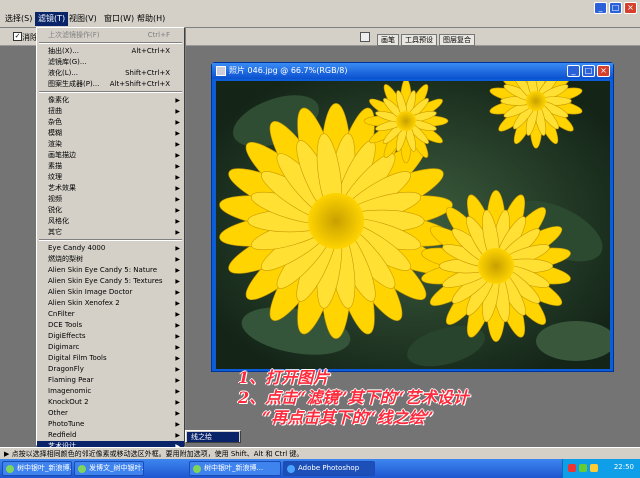 This screenshot has width=640, height=478. Describe the element at coordinates (83, 19) in the screenshot. I see `menu-view: 视图(V)` at that location.